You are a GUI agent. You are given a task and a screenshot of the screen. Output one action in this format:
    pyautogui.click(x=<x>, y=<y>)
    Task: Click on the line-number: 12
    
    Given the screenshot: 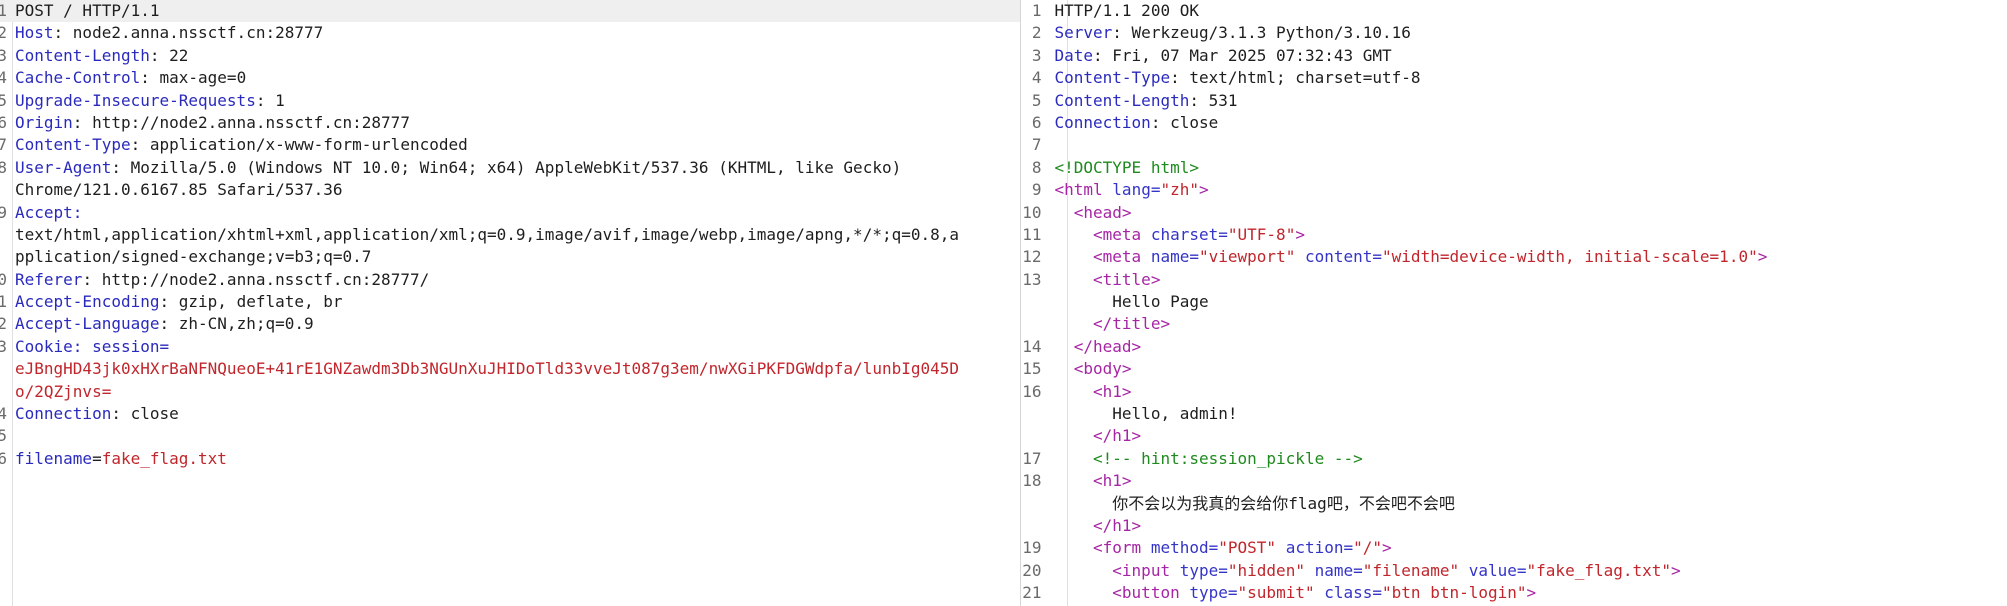 What is the action you would take?
    pyautogui.click(x=1032, y=257)
    